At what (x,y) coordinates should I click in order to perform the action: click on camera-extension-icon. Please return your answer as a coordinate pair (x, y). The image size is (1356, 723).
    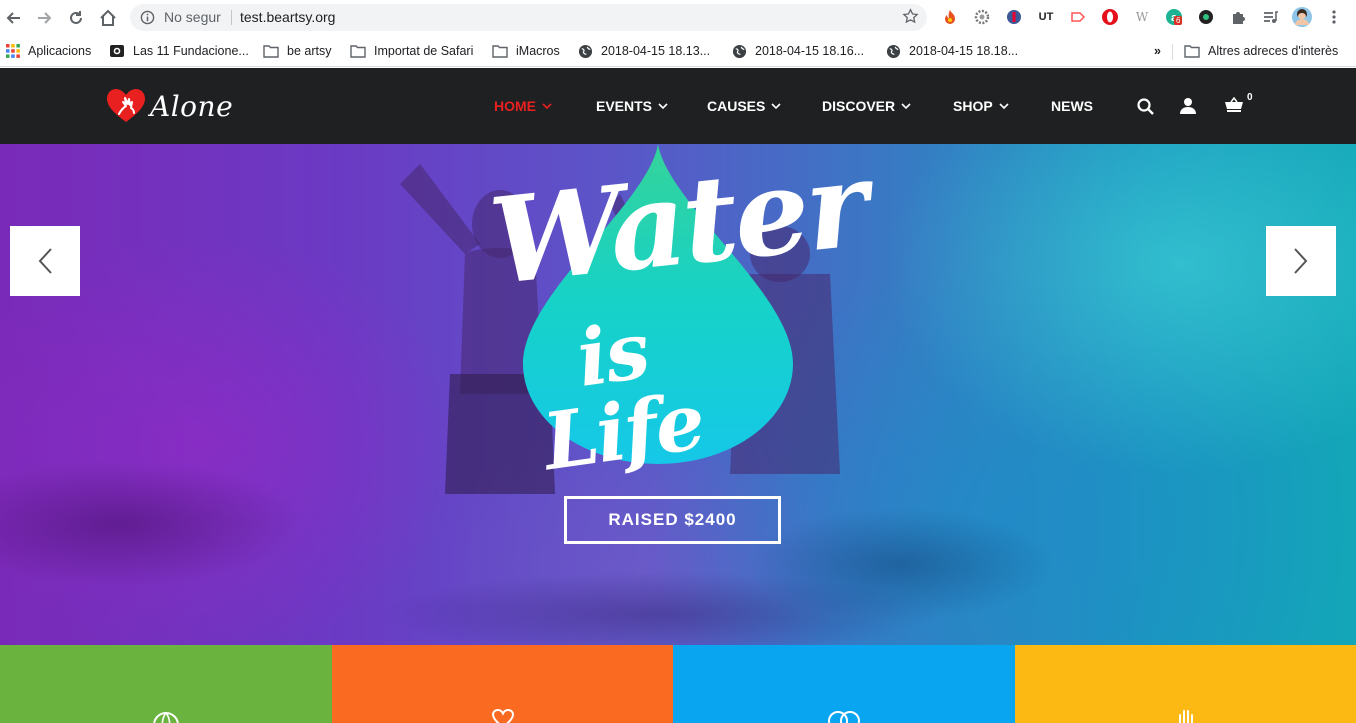
    Looking at the image, I should click on (1206, 17).